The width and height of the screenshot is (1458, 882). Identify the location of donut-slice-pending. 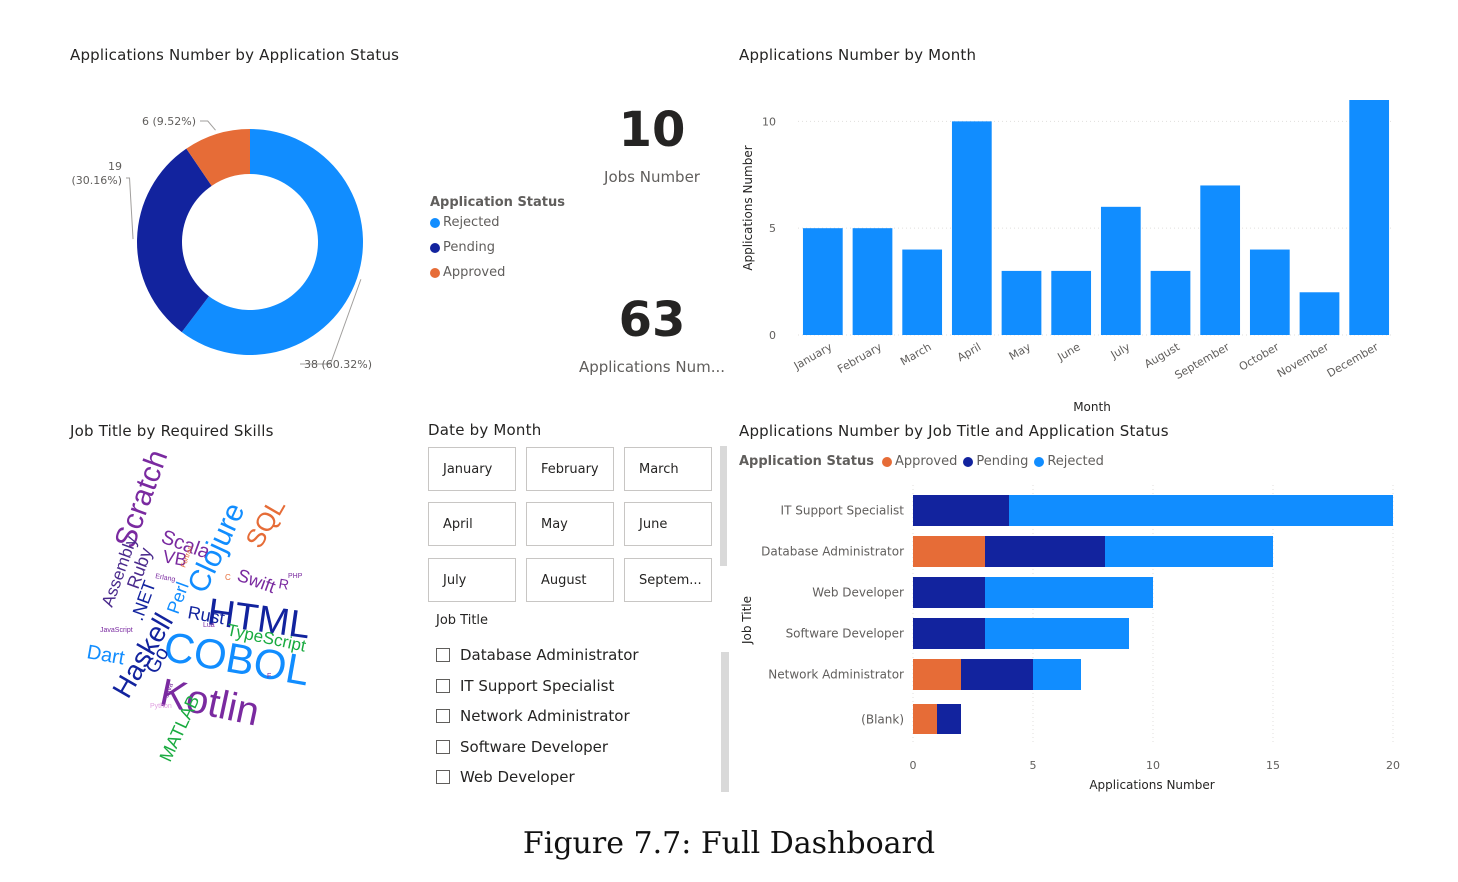
(174, 240).